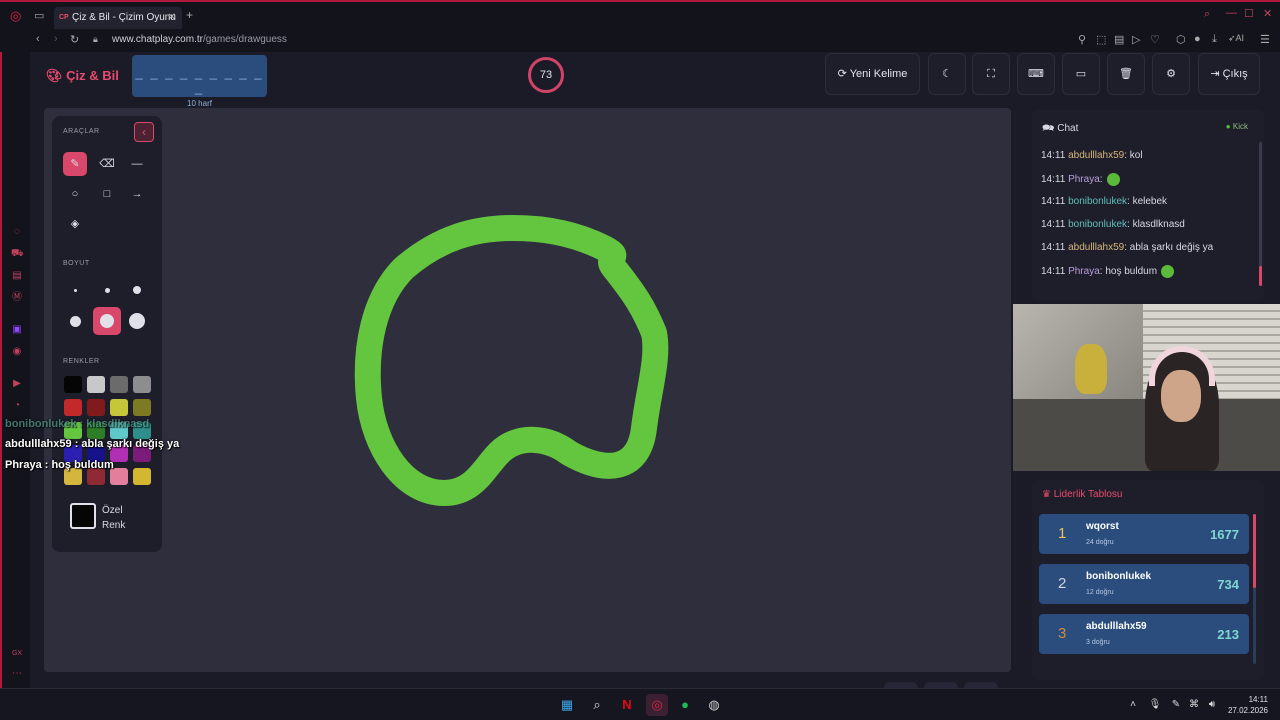  I want to click on new-word-button: ⟳ Yeni Kelime, so click(872, 74).